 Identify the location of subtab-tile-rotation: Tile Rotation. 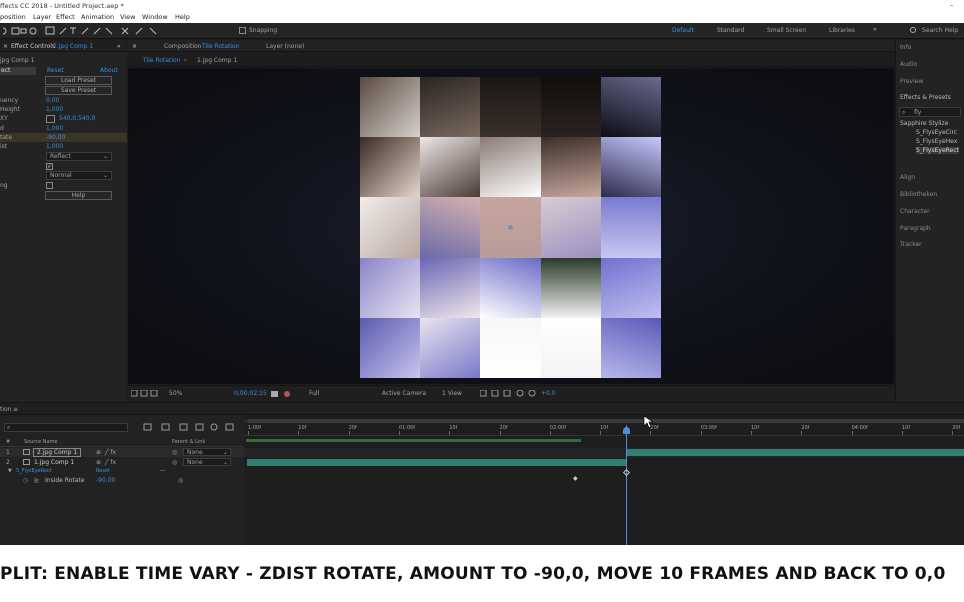
(162, 60).